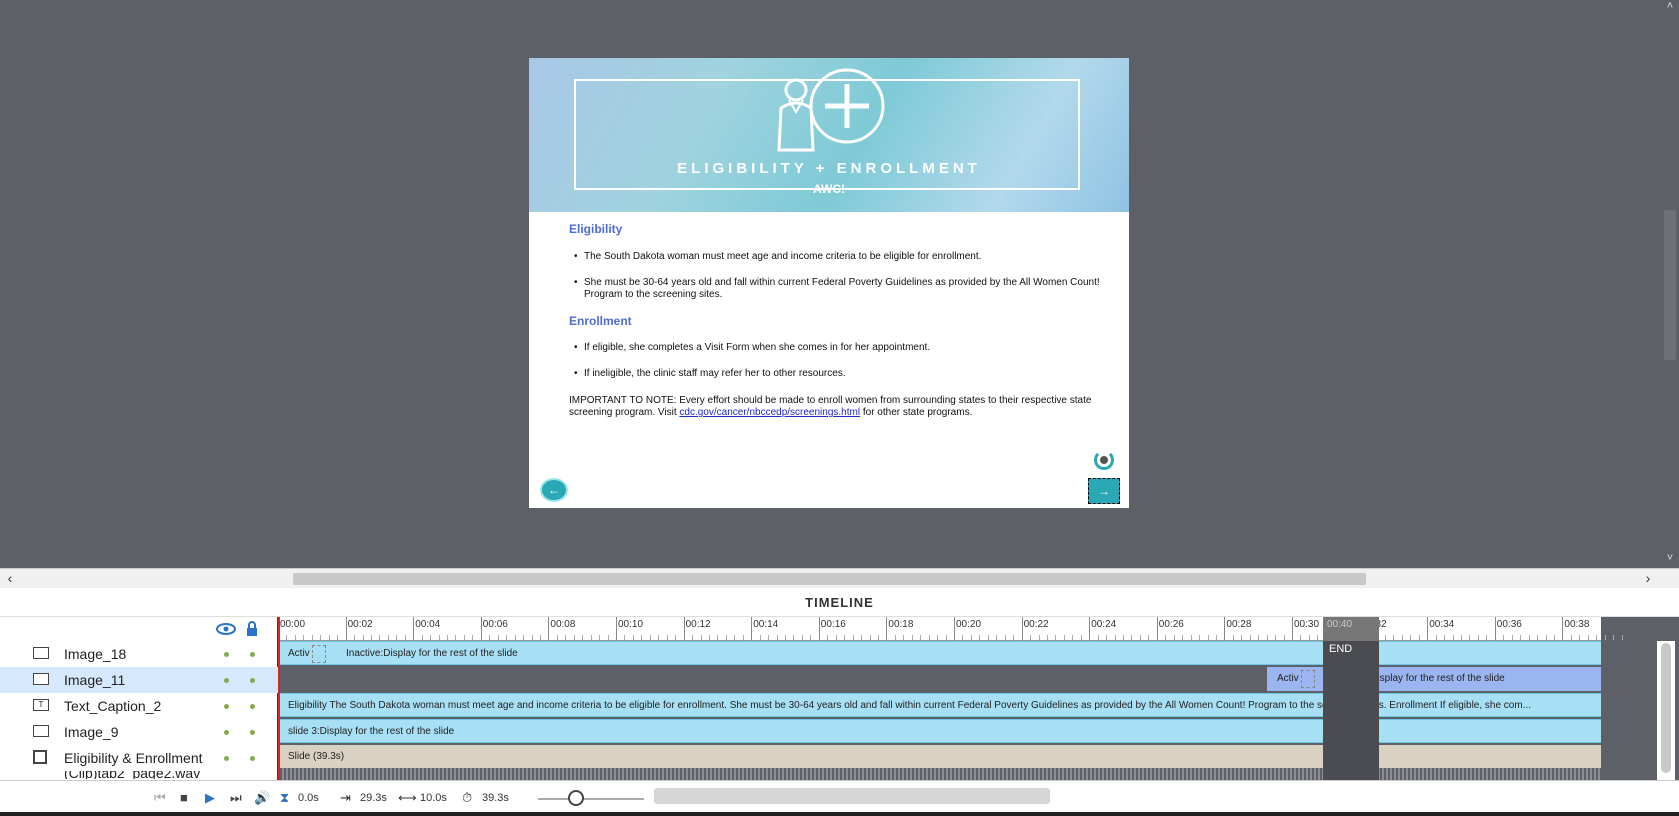  Describe the element at coordinates (591, 799) in the screenshot. I see `zoom-slider-track` at that location.